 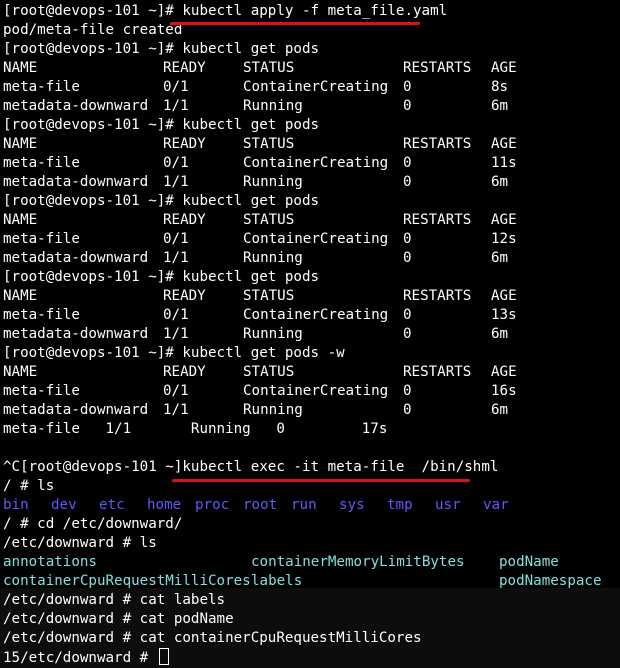 I want to click on table-cell: 8s, so click(x=500, y=87).